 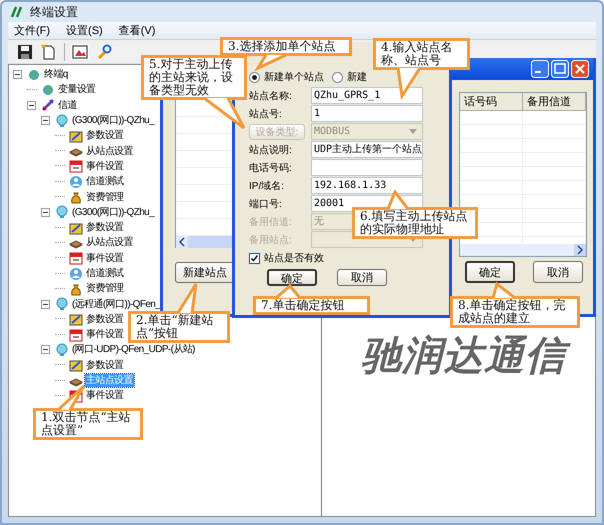 What do you see at coordinates (271, 96) in the screenshot?
I see `field-label: 站点名称:` at bounding box center [271, 96].